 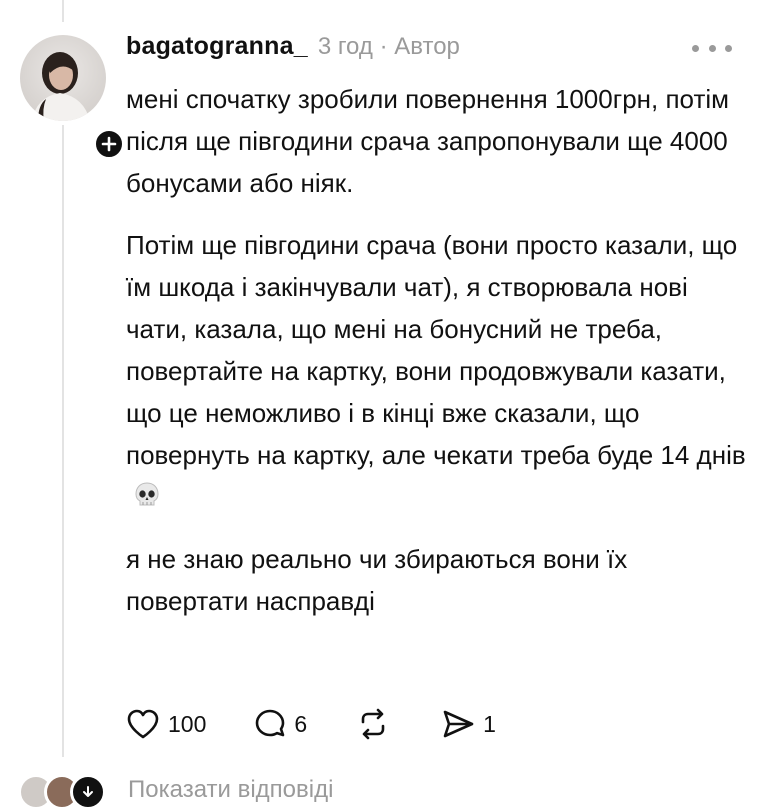 I want to click on share-button: 1, so click(x=468, y=724).